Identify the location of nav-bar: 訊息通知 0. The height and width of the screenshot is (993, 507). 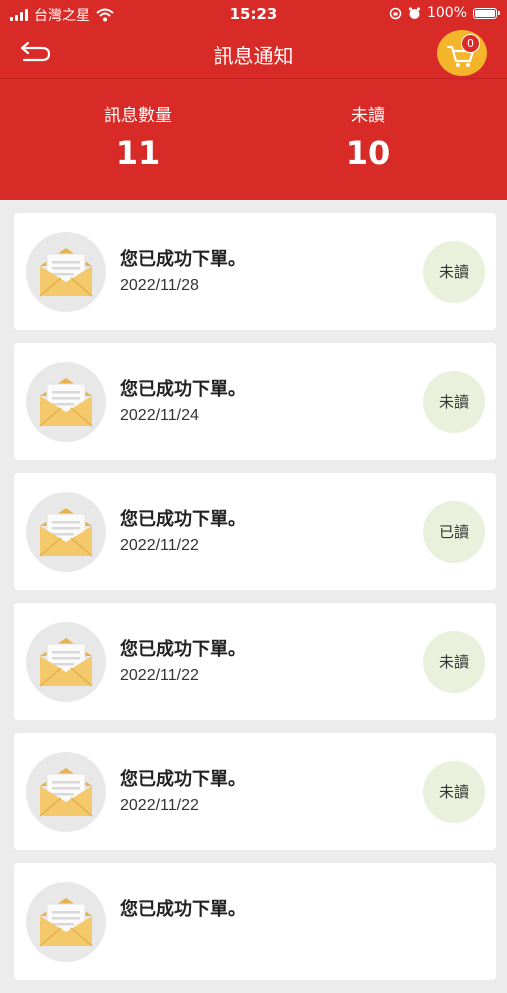
(253, 53).